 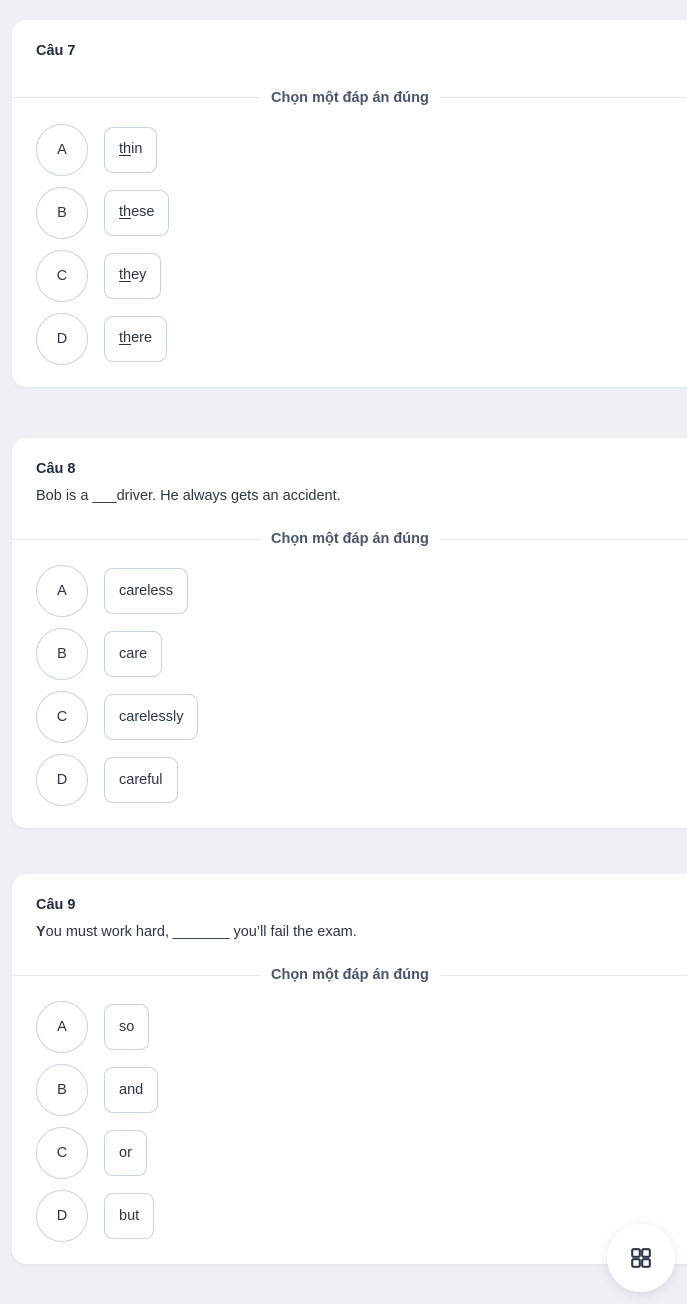 I want to click on option-rest-part: ere, so click(x=142, y=338).